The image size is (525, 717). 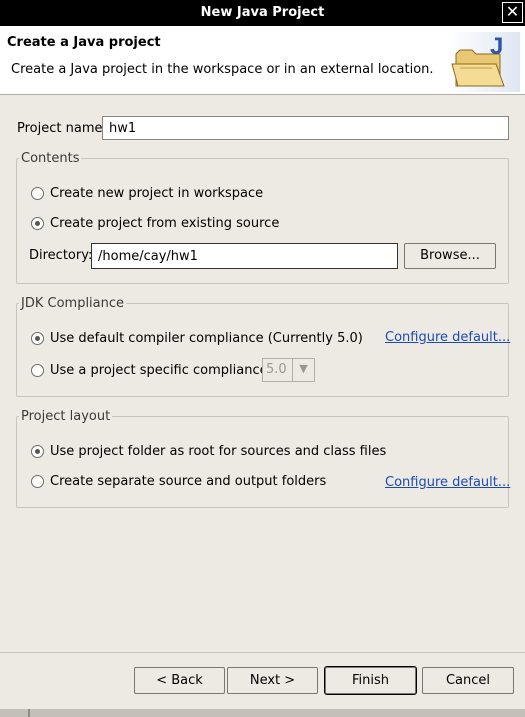 I want to click on option-existing-source-label: Create project from existing source, so click(x=165, y=223).